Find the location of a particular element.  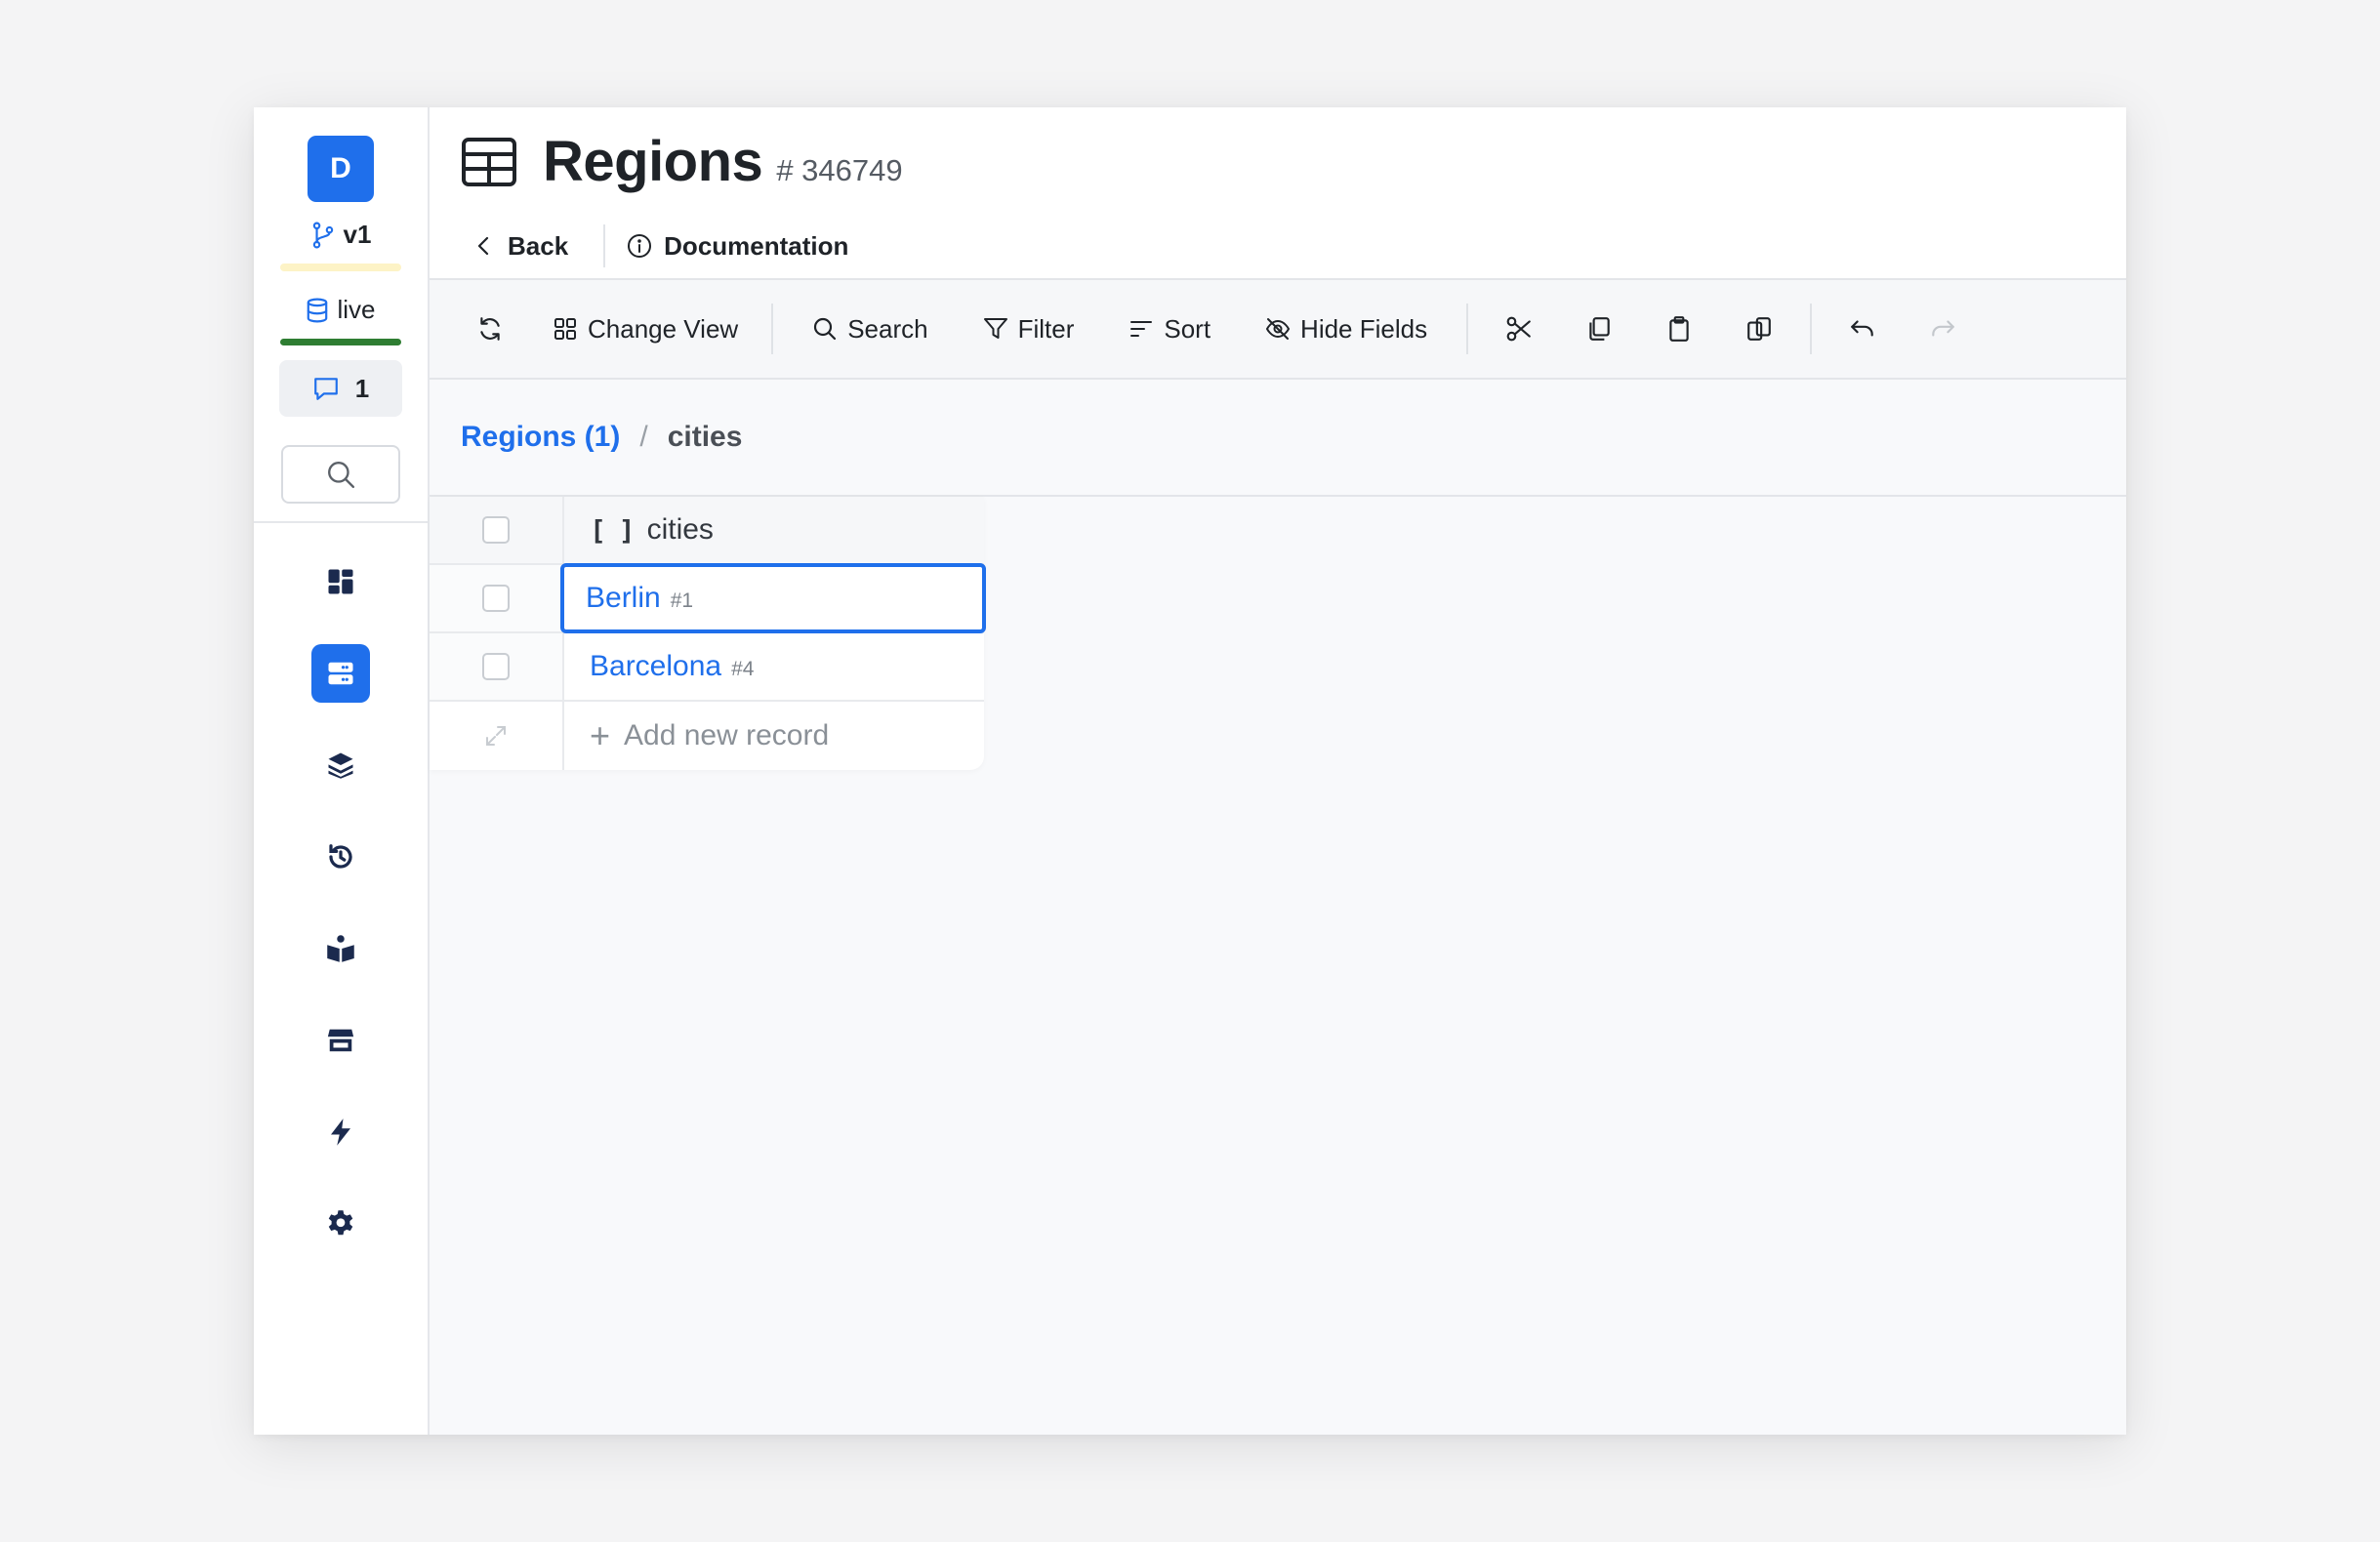

grid-header-row: [ ] cities is located at coordinates (707, 531).